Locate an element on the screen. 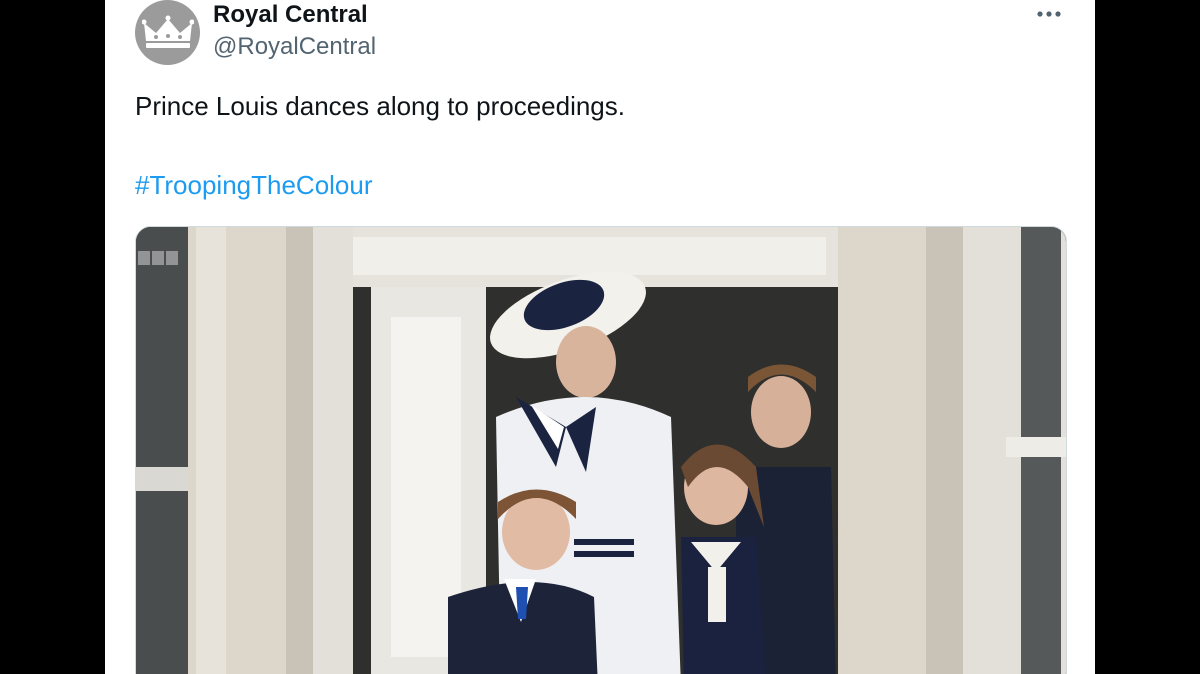  crown-icon is located at coordinates (167, 31).